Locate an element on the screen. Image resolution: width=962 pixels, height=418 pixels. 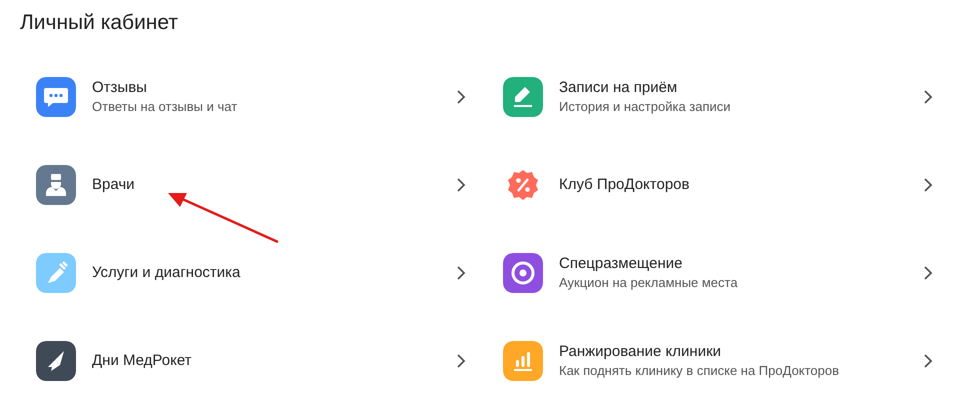
menu-item: Услуги и диагностика is located at coordinates (251, 273).